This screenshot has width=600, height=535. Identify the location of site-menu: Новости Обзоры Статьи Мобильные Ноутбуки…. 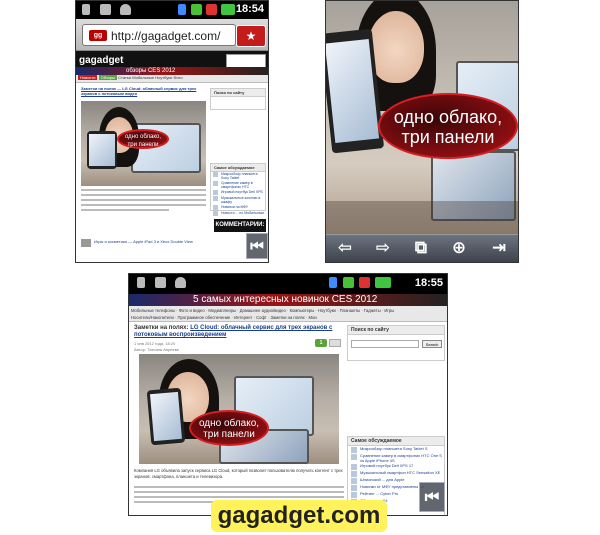
(172, 79).